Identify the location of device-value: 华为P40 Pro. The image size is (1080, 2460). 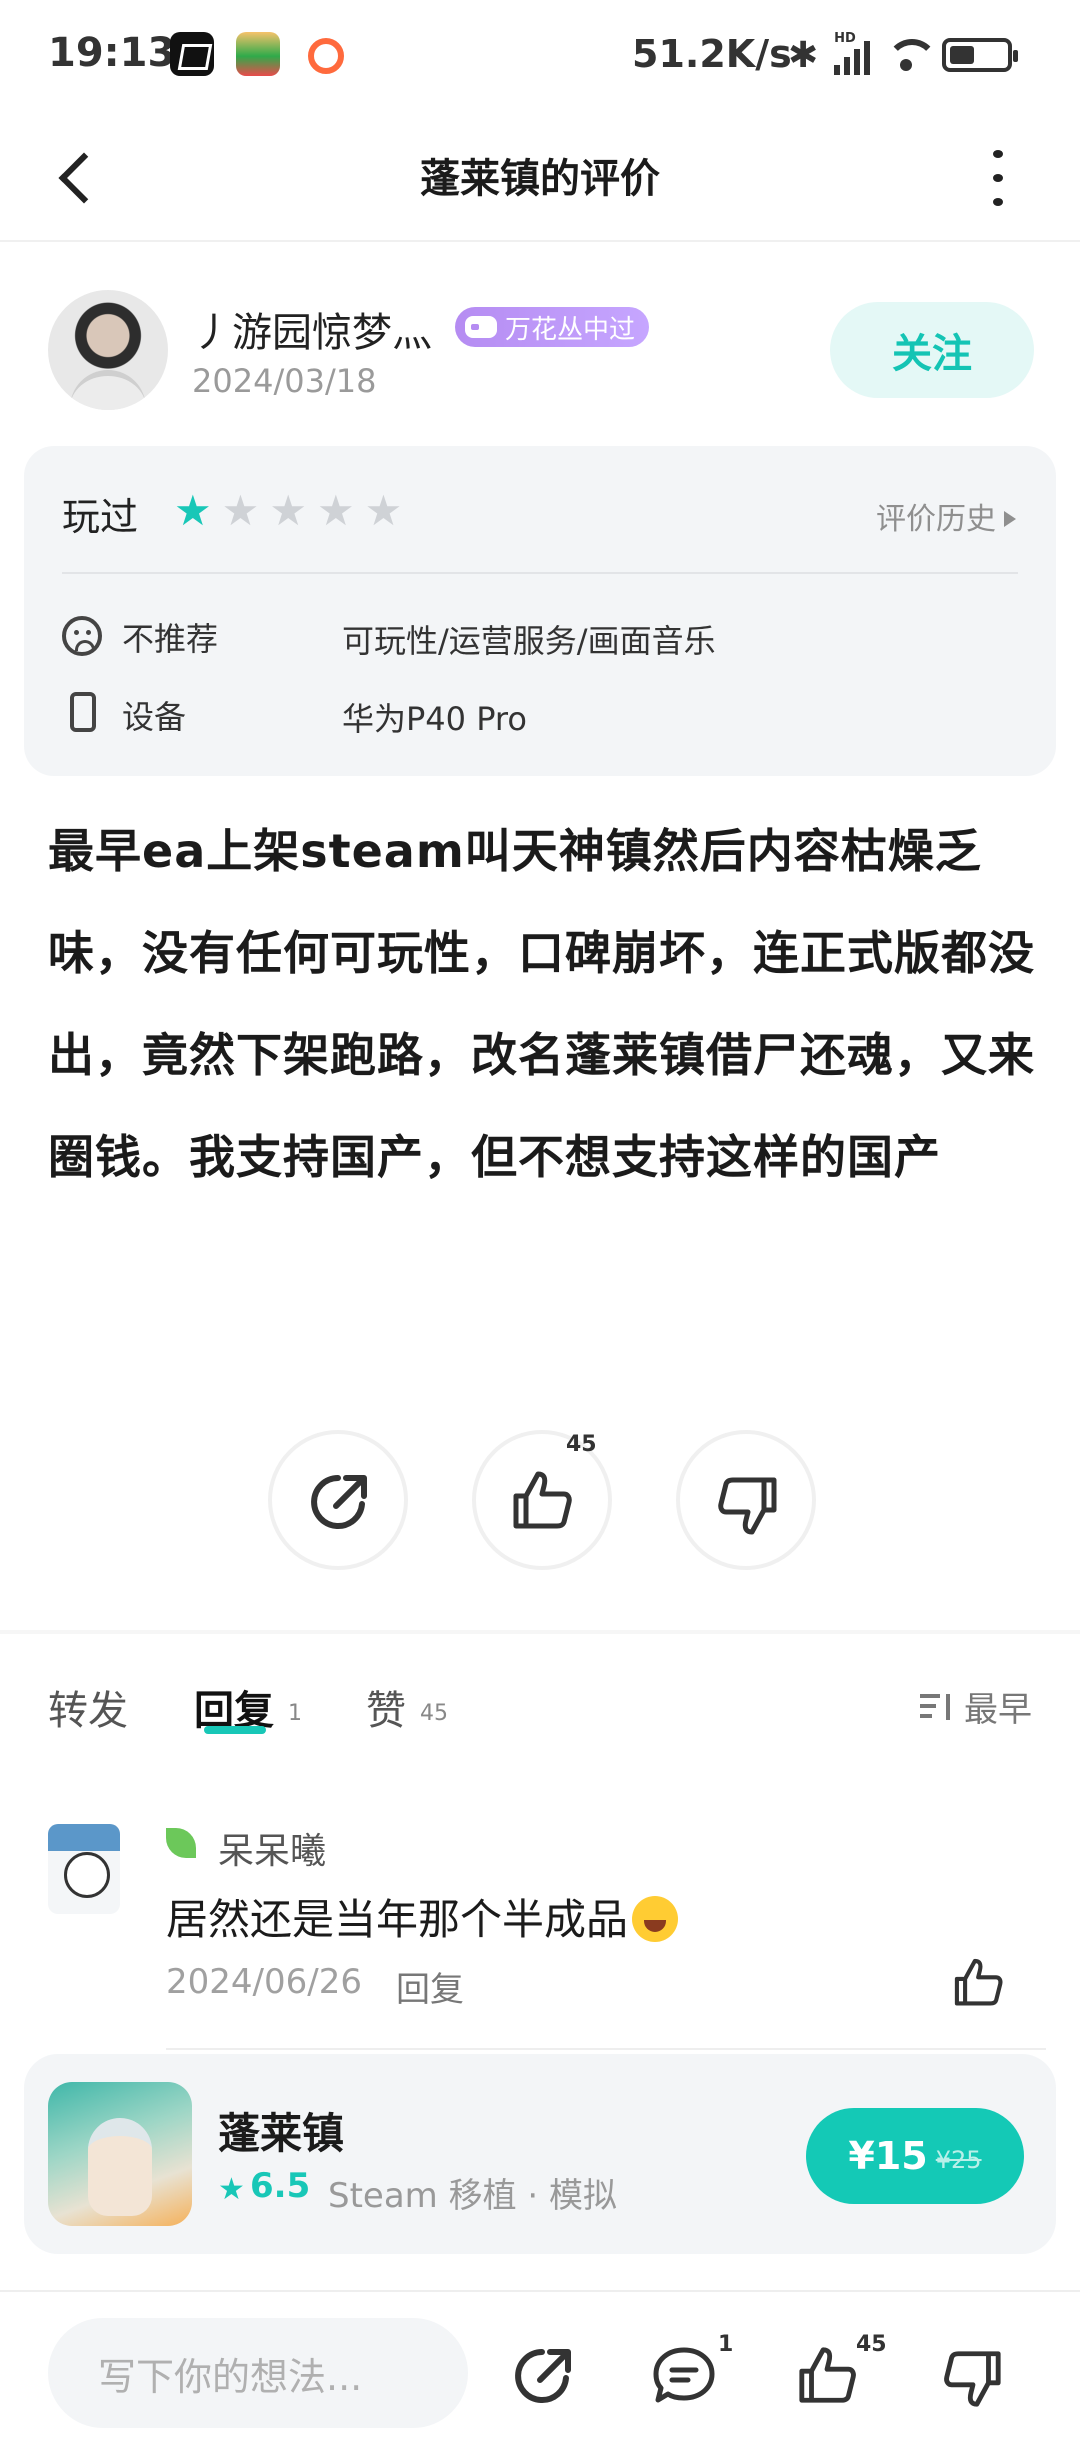
(434, 719).